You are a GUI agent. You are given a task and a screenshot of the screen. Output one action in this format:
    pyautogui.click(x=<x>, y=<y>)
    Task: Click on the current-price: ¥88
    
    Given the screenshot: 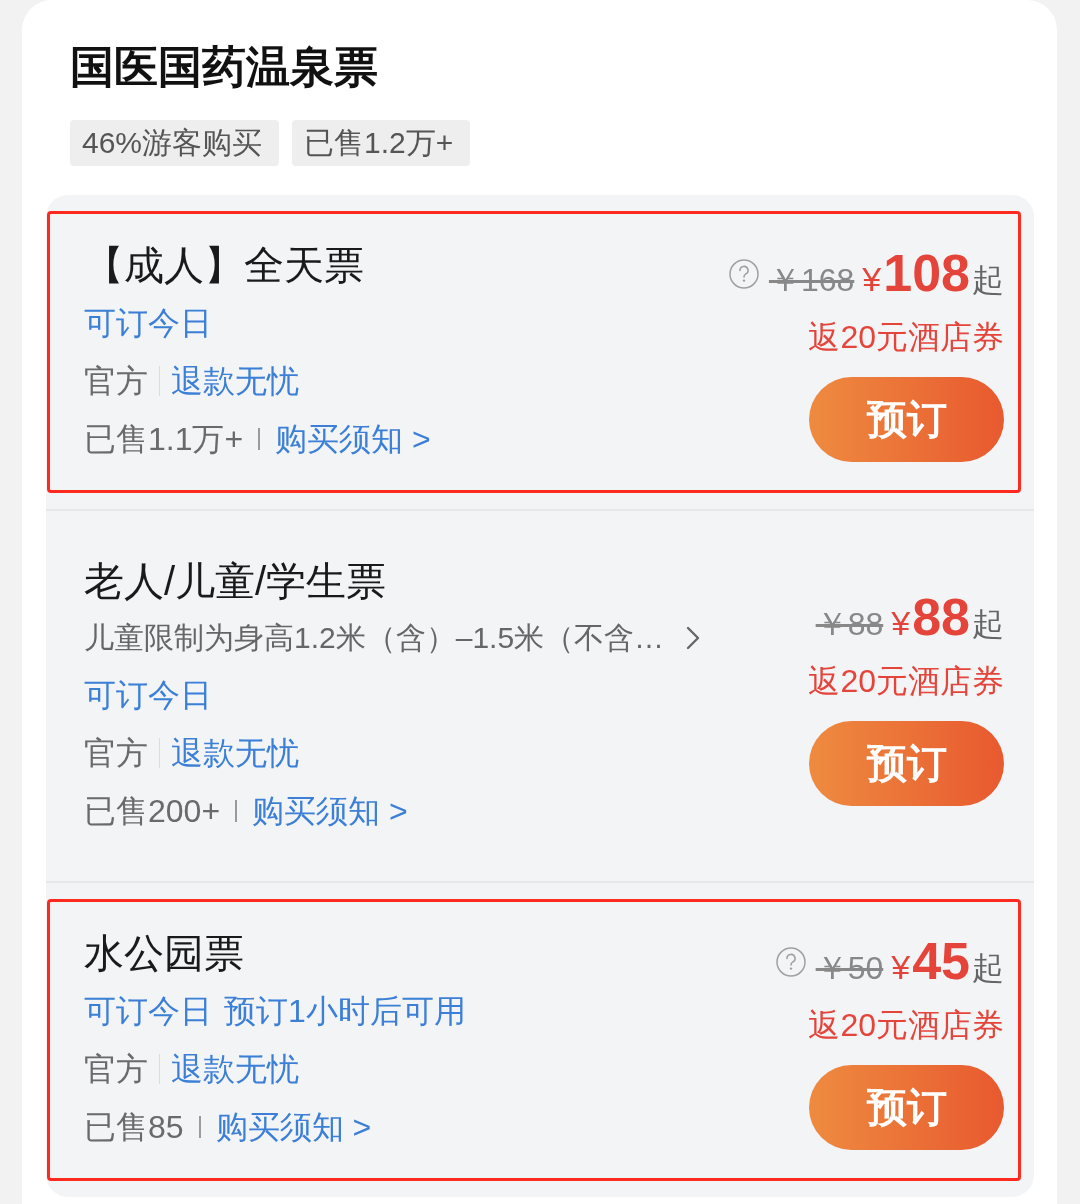 What is the action you would take?
    pyautogui.click(x=930, y=616)
    